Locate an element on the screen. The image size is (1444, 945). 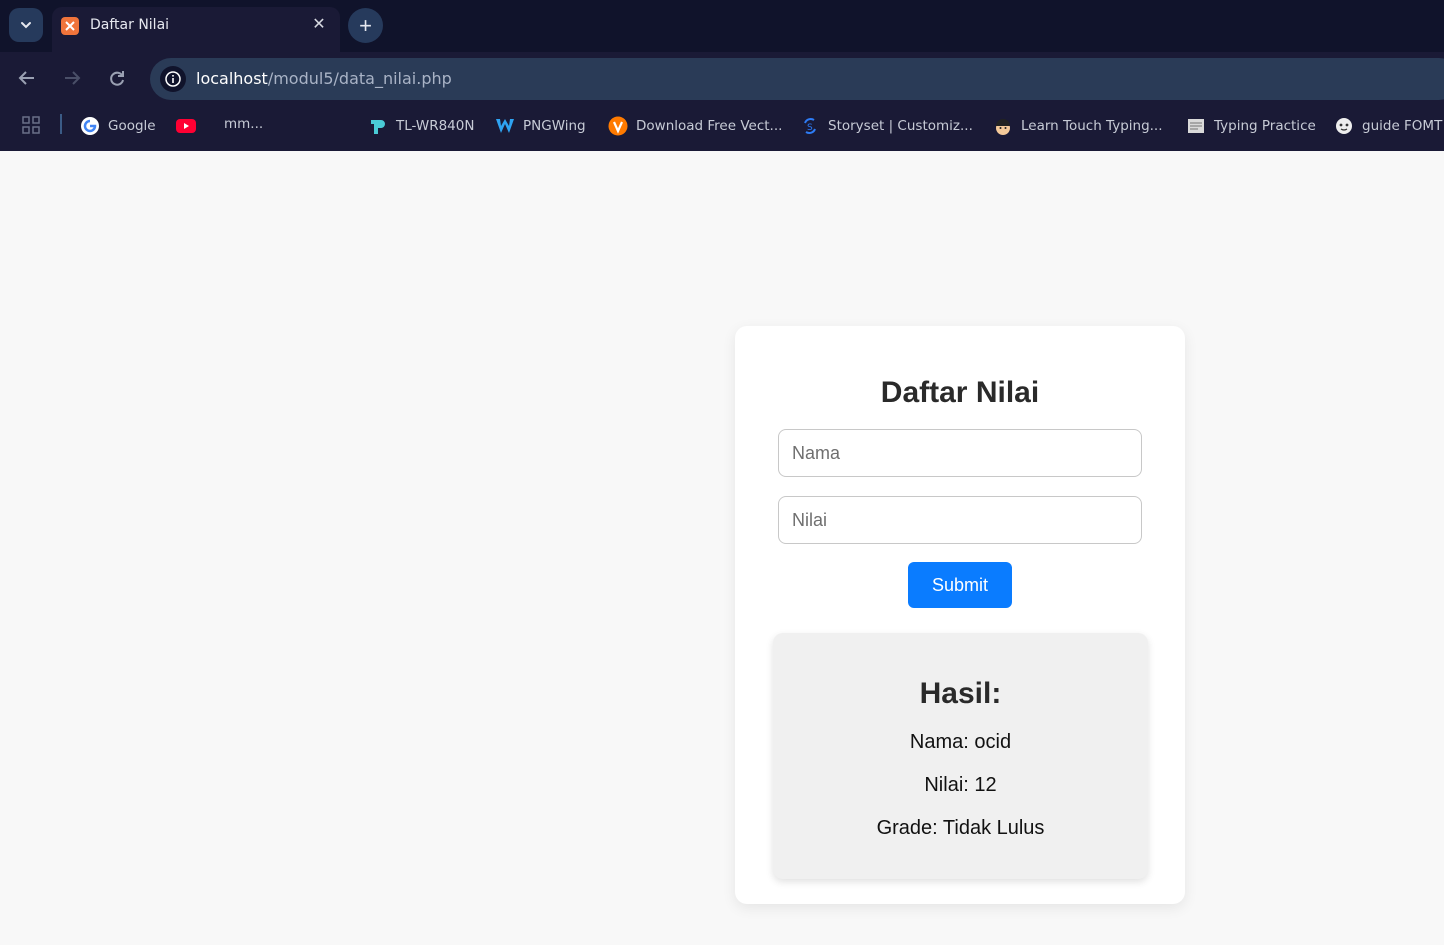
arrow-left-icon is located at coordinates (26, 78).